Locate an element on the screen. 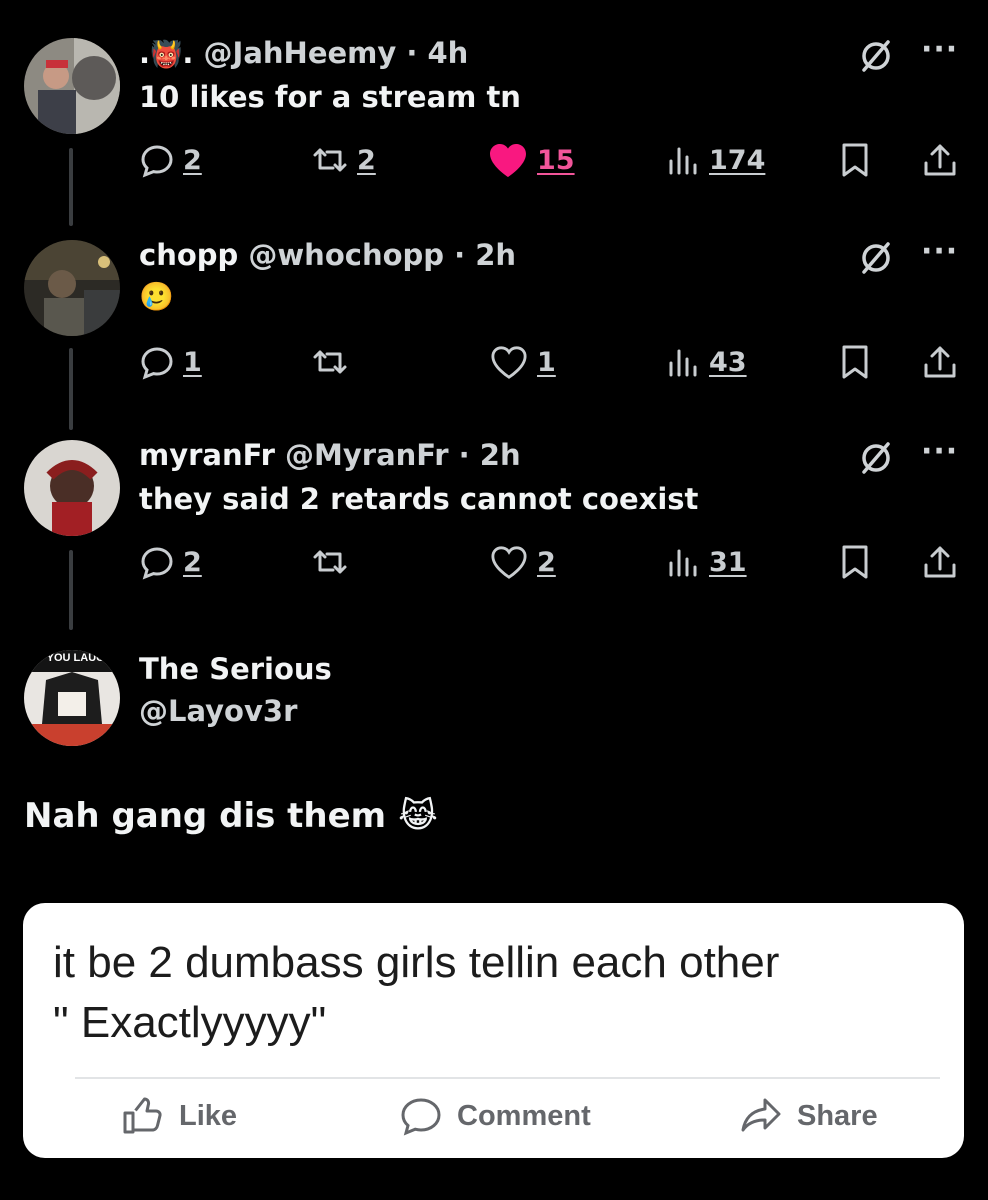  quoted-avatar: IF YOU LAUG. is located at coordinates (72, 698).